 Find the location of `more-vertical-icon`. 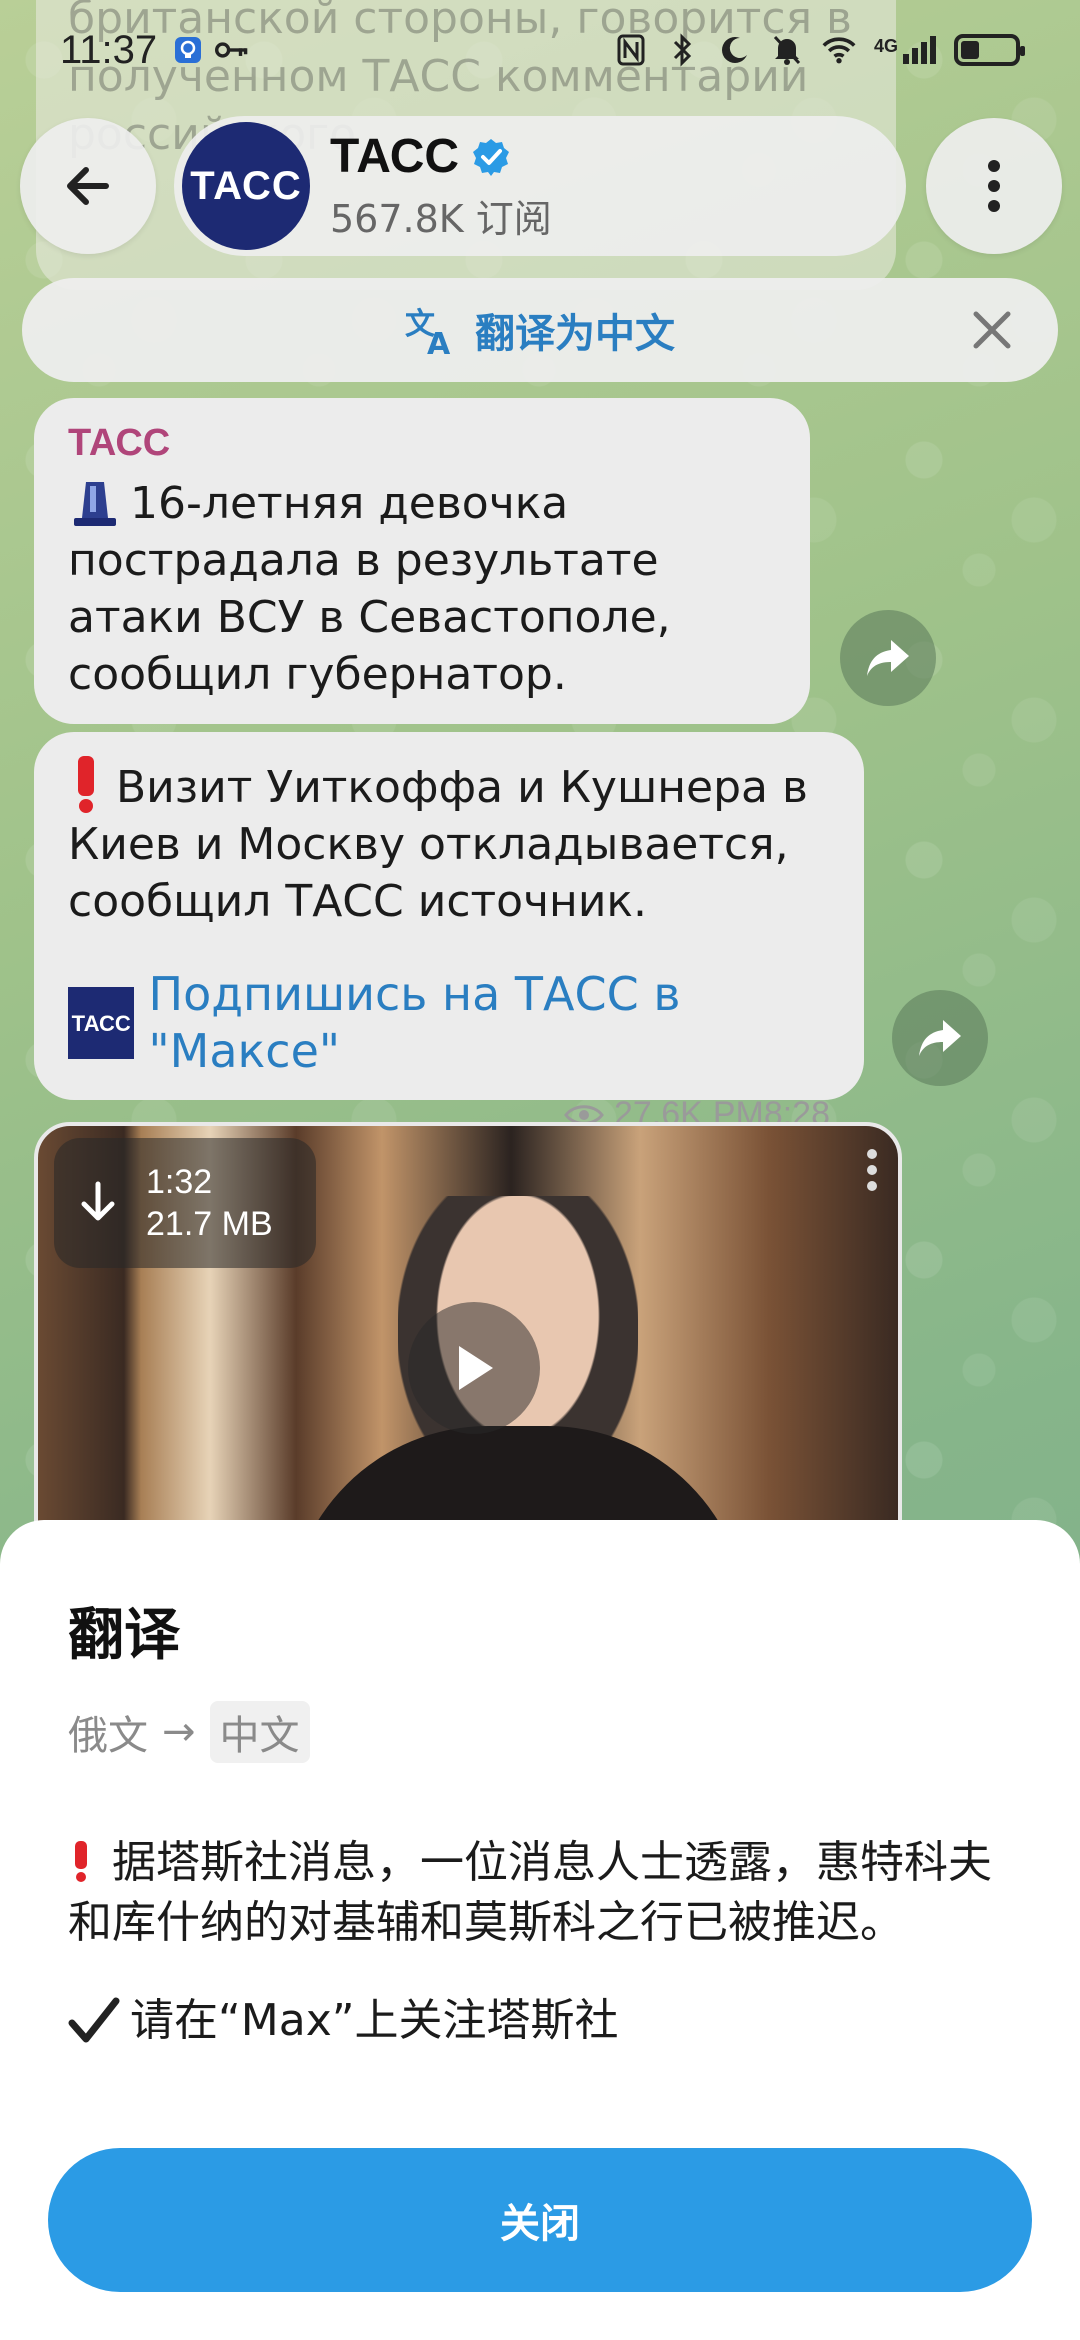

more-vertical-icon is located at coordinates (994, 186).